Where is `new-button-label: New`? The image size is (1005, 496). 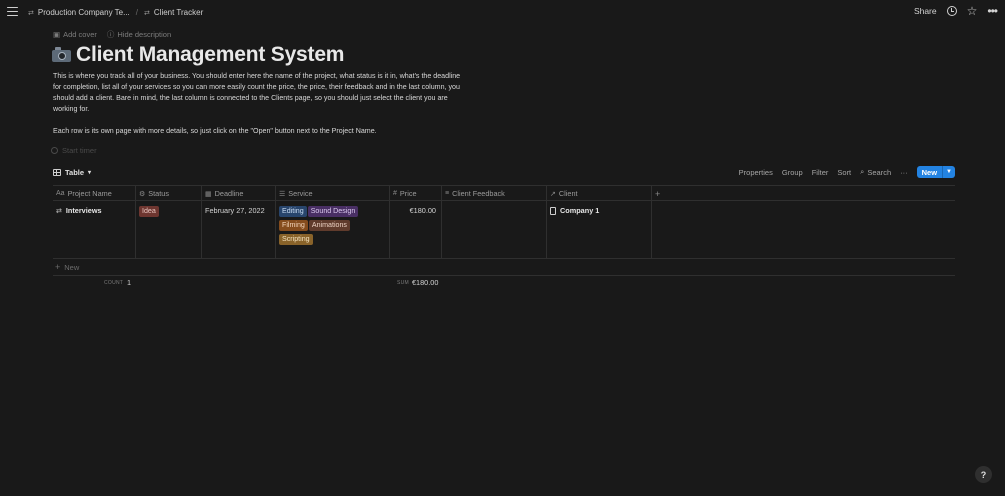 new-button-label: New is located at coordinates (929, 172).